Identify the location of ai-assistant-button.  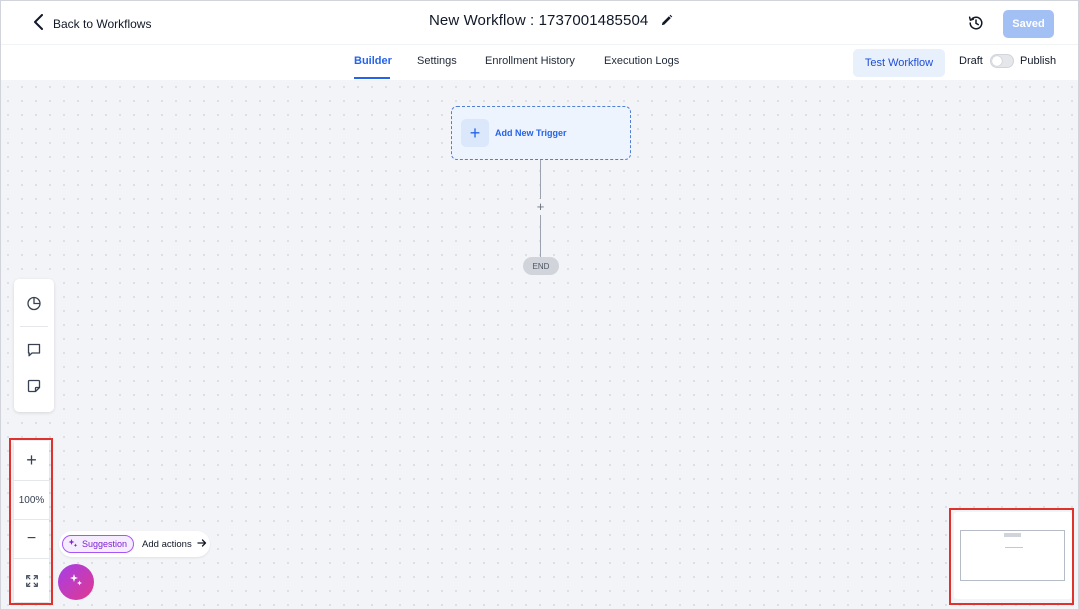
(76, 582).